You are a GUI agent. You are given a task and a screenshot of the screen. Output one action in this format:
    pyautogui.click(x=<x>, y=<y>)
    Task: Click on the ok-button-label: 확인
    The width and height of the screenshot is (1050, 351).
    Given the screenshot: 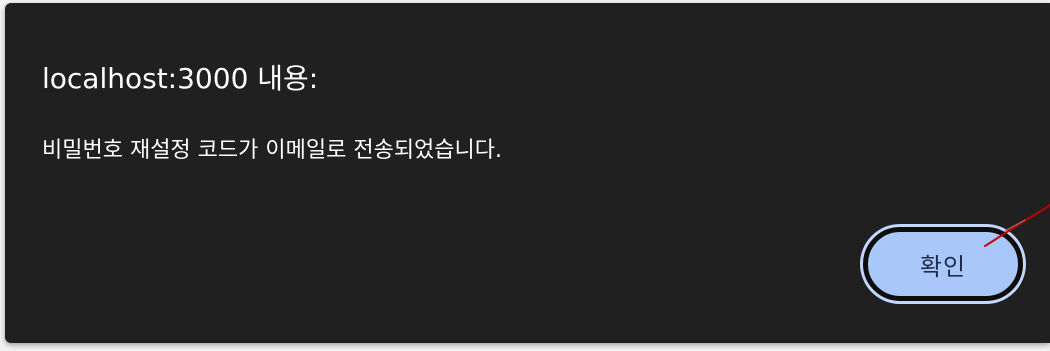 What is the action you would take?
    pyautogui.click(x=943, y=266)
    